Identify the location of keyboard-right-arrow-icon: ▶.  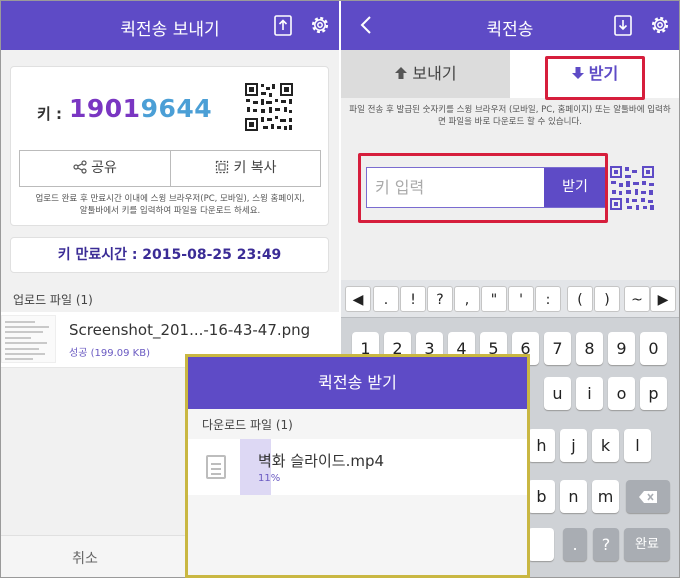
(663, 299).